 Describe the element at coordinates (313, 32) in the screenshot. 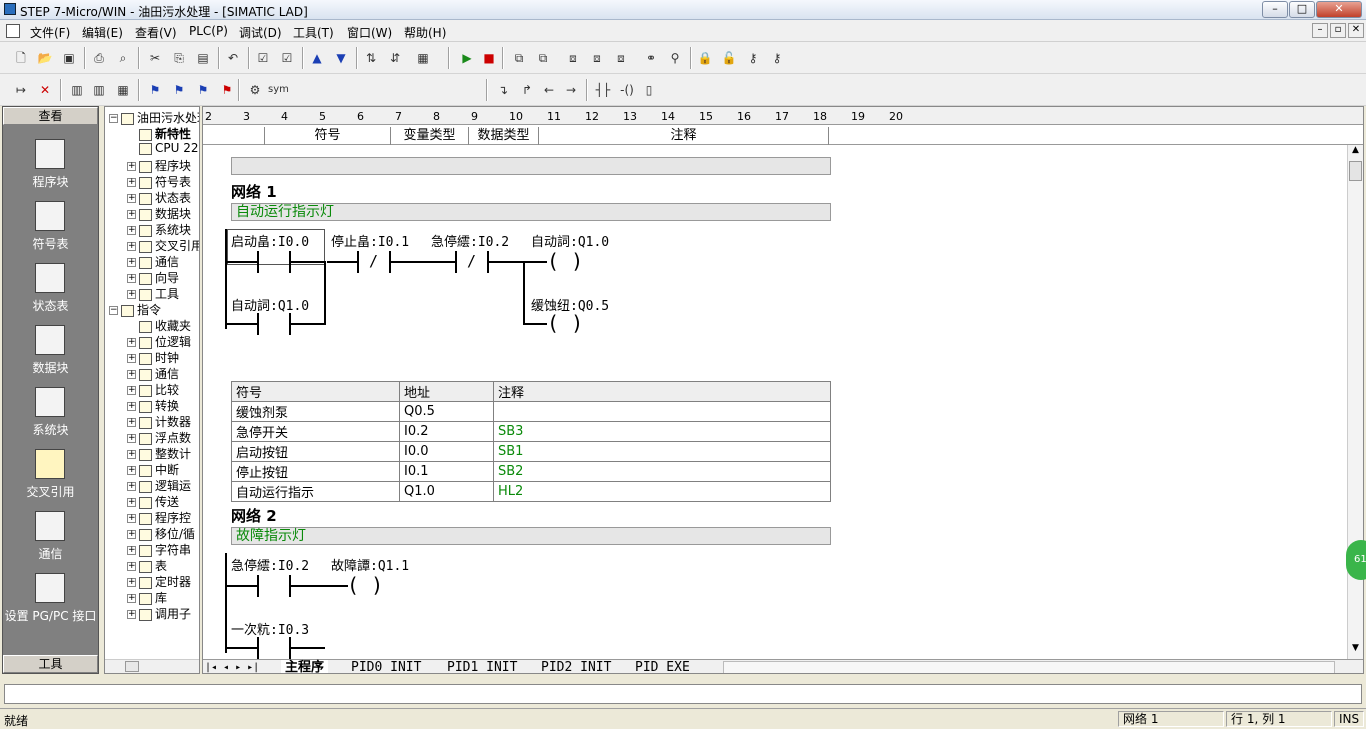

I see `menu-tools: 工具(T)` at that location.